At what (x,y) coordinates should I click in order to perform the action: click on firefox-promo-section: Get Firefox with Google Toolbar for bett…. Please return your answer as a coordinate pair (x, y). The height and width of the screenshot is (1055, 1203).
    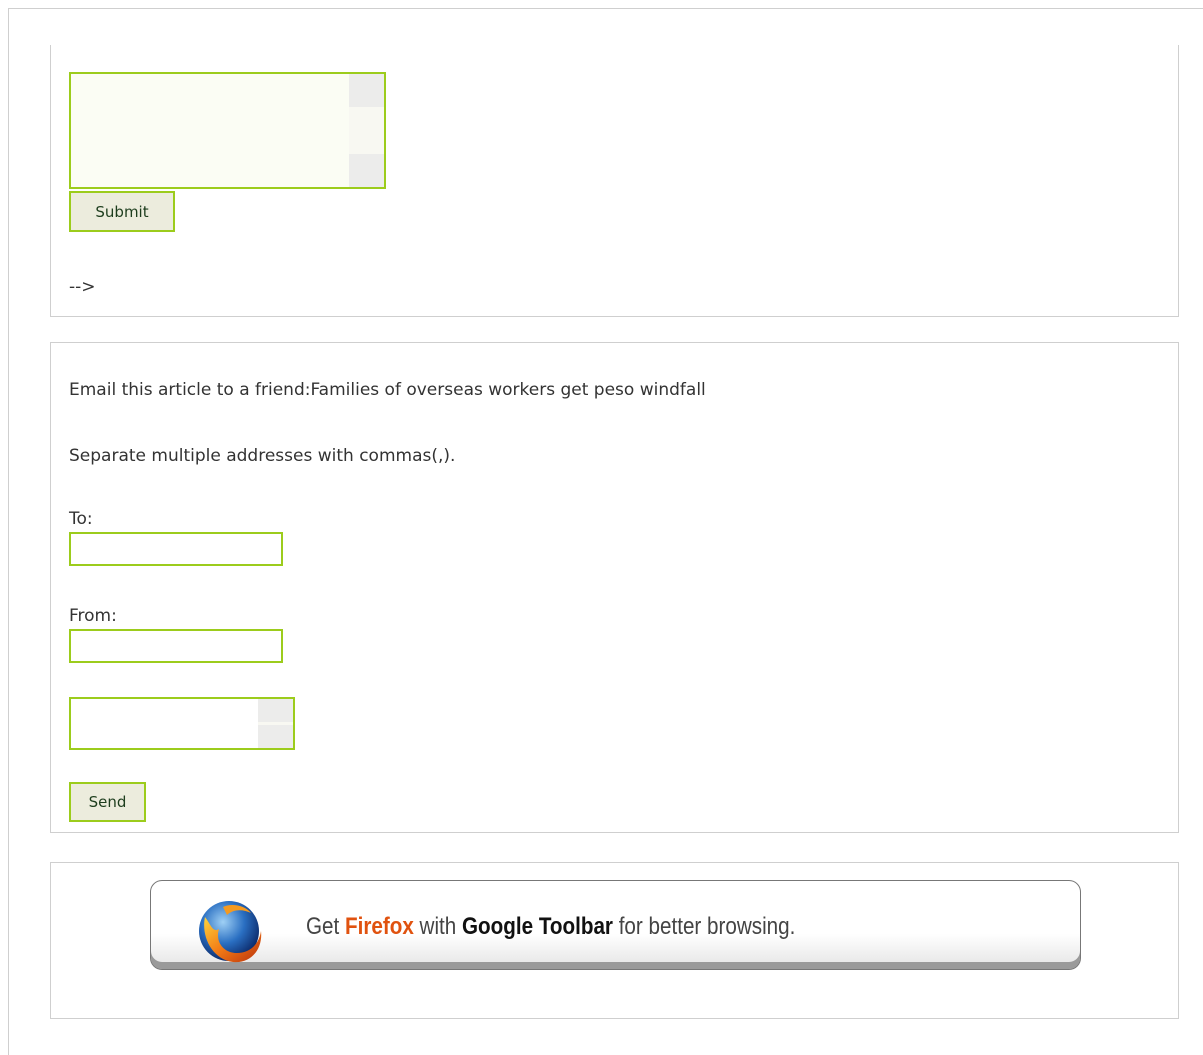
    Looking at the image, I should click on (614, 940).